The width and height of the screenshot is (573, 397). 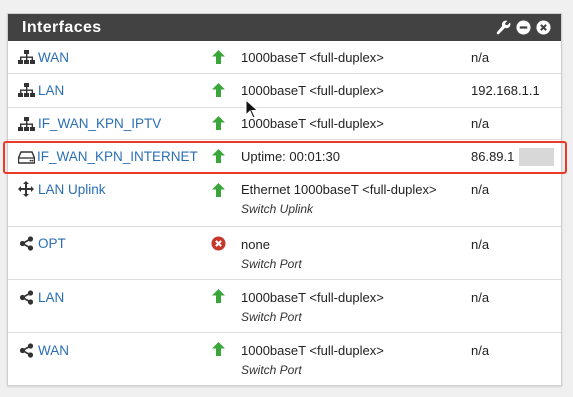 I want to click on interface-link-internet: IF_WAN_KPN_INTERNET, so click(x=117, y=156).